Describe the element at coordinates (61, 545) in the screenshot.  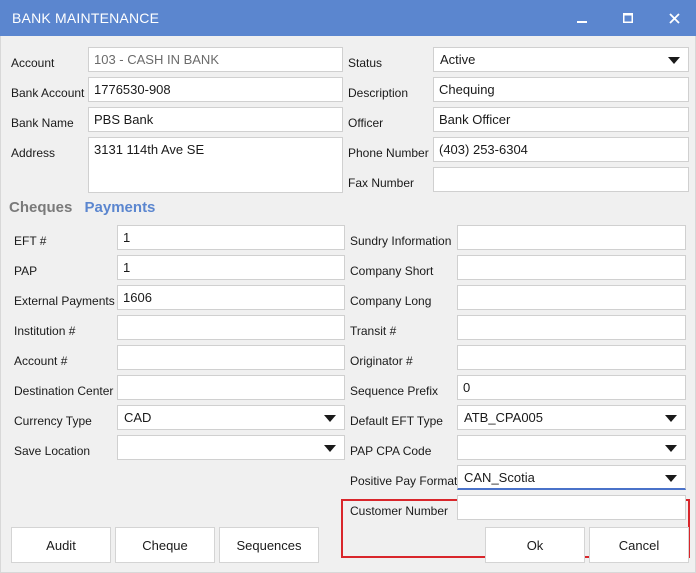
I see `audit-button: Audit` at that location.